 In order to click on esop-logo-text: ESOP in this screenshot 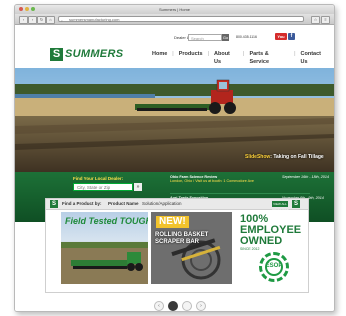, I will do `click(274, 266)`.